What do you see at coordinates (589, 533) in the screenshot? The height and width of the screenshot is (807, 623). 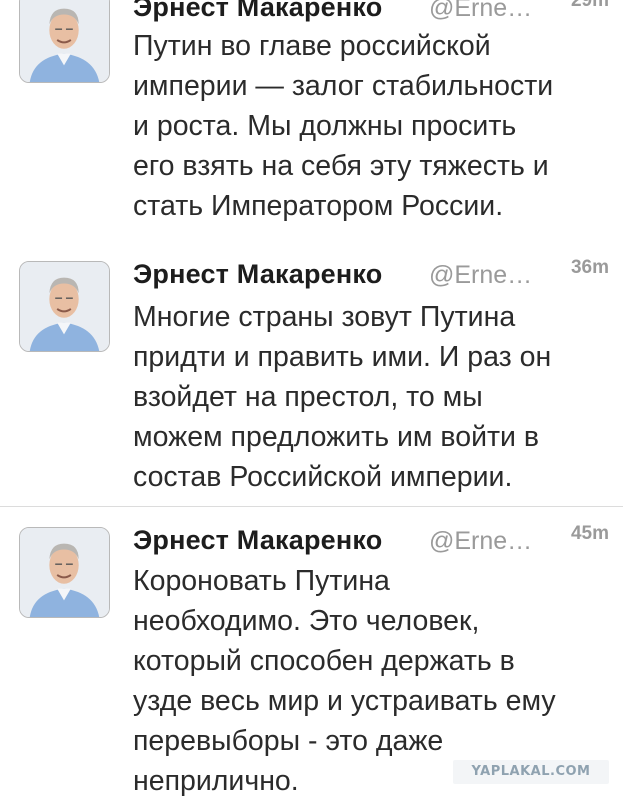 I see `tweet-time: 45m` at bounding box center [589, 533].